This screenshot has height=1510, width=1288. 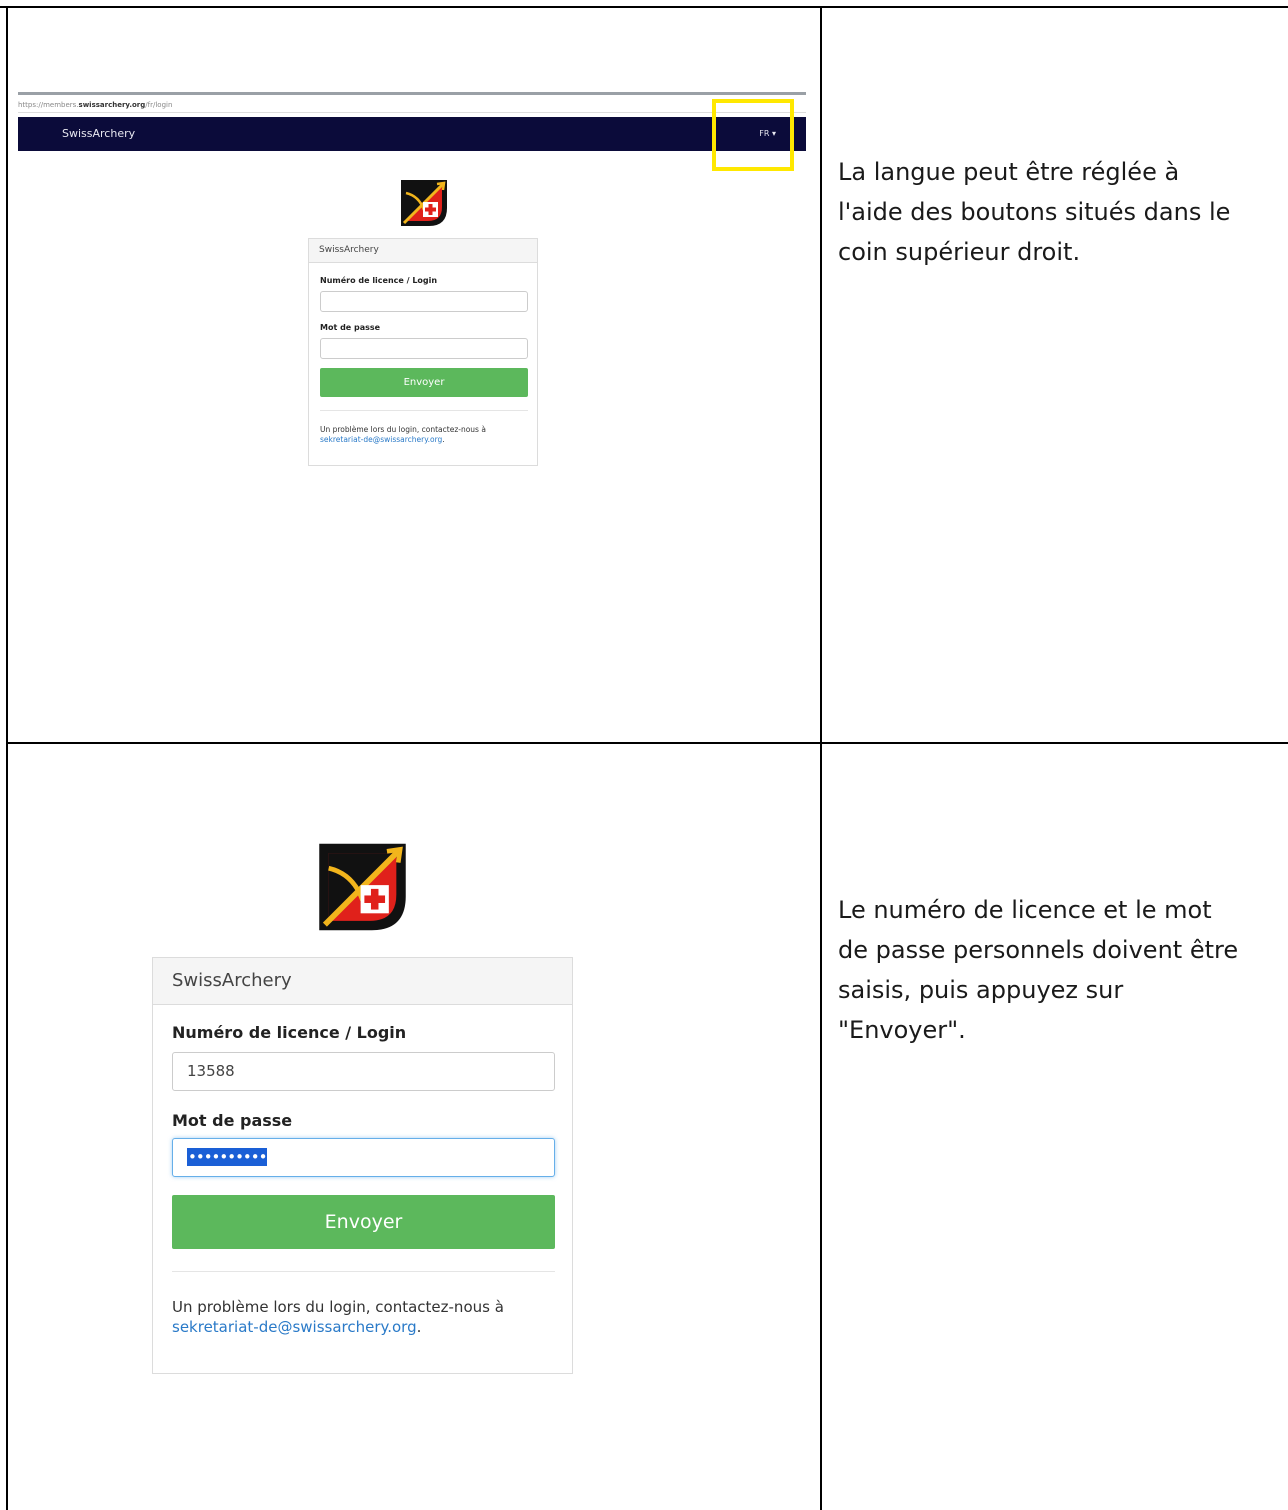 What do you see at coordinates (647, 743) in the screenshot?
I see `table-border-row` at bounding box center [647, 743].